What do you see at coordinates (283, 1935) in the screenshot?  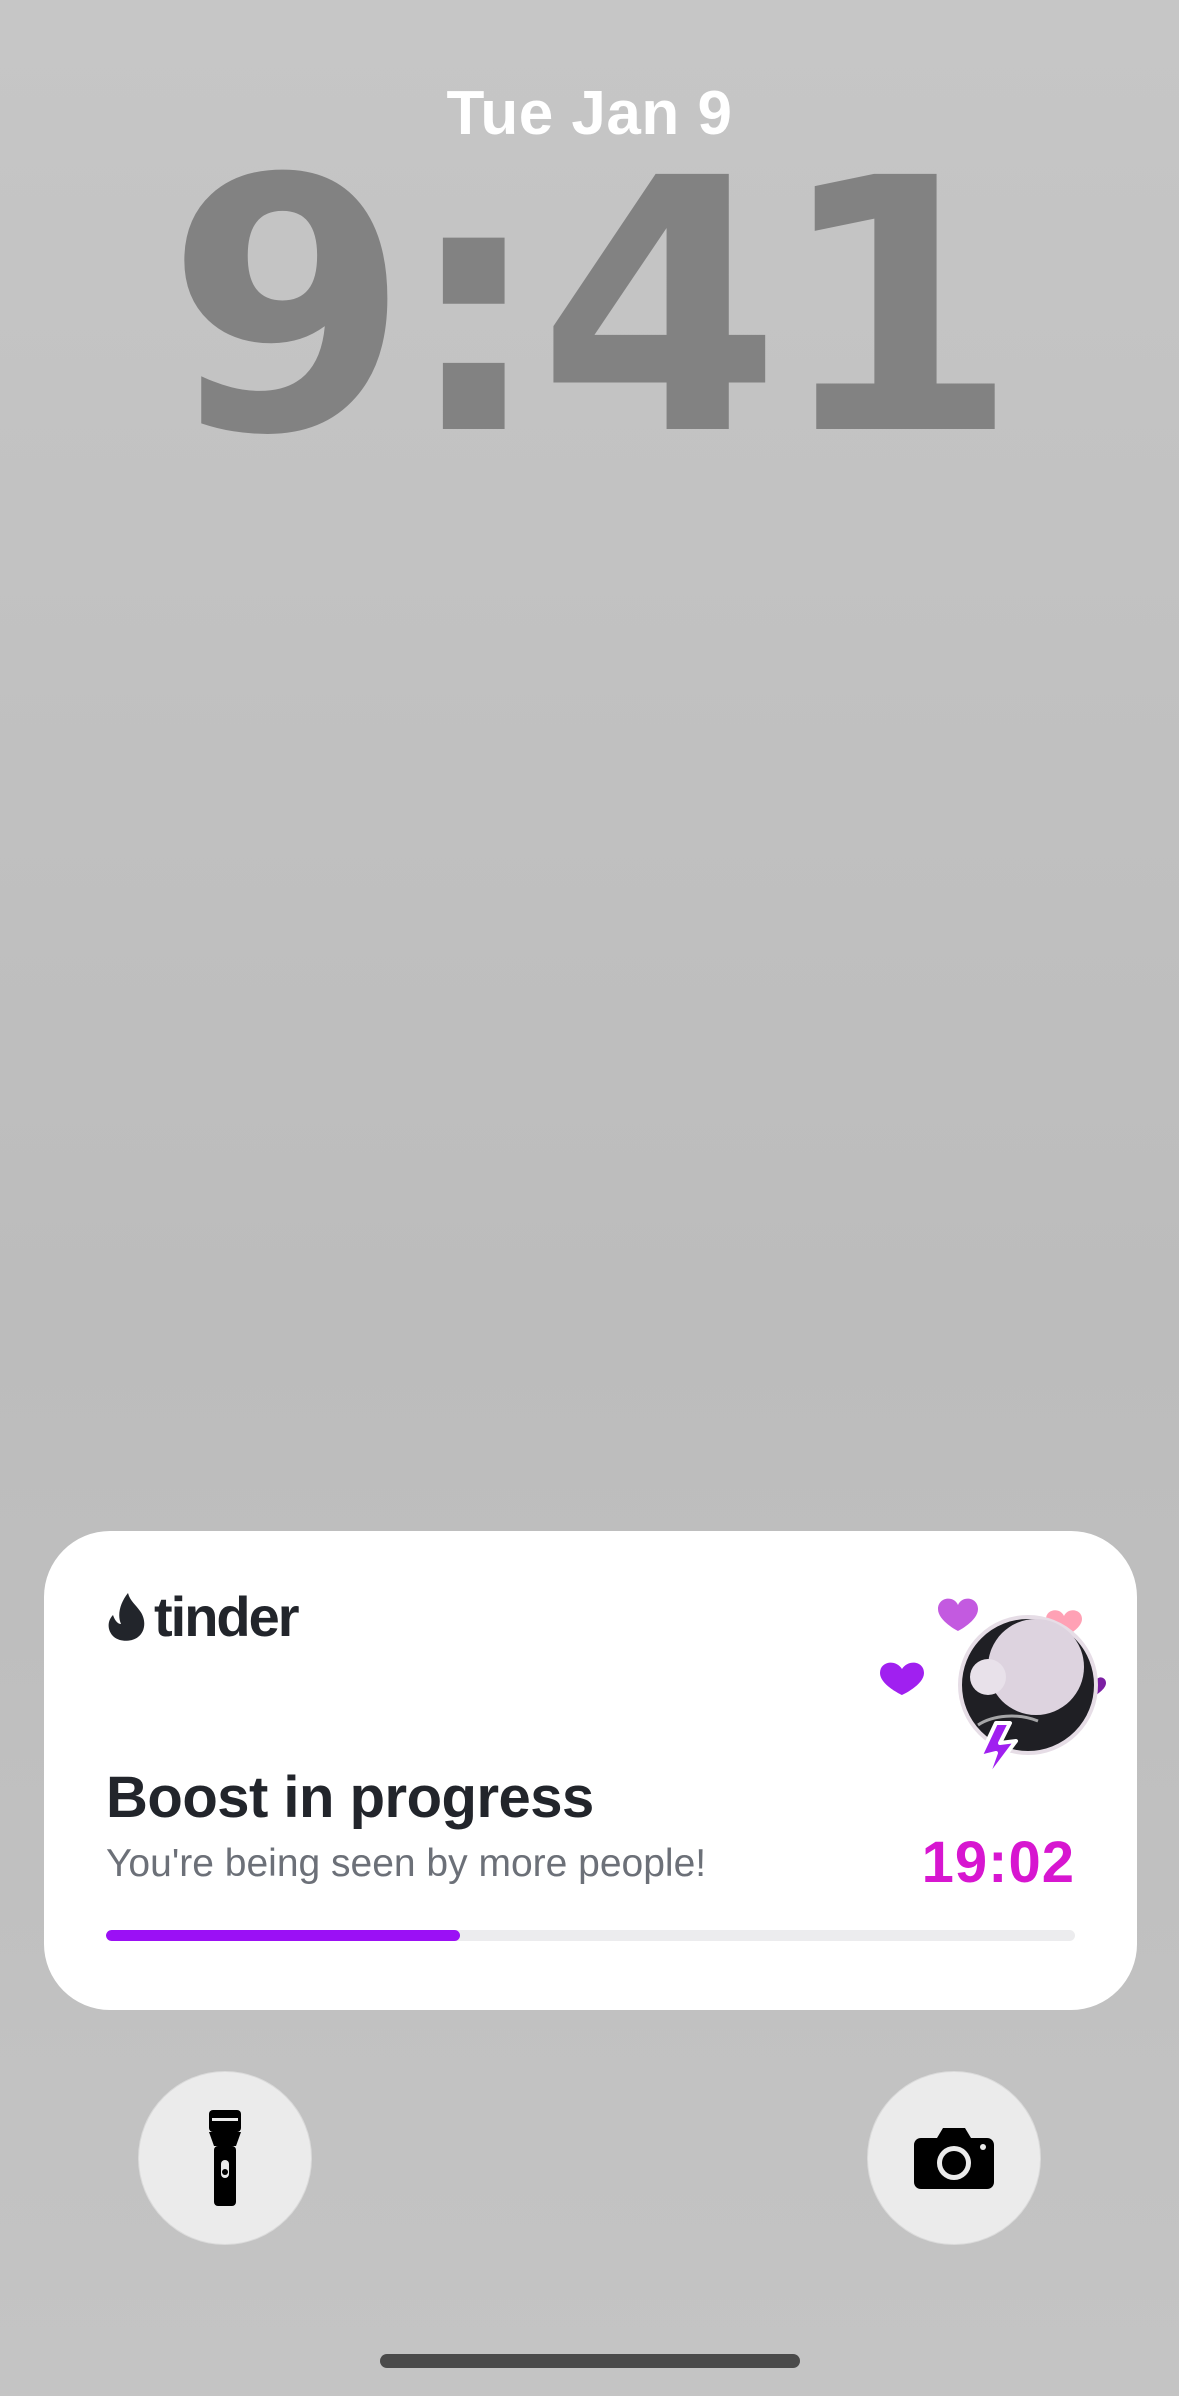 I see `boost-progress-fill` at bounding box center [283, 1935].